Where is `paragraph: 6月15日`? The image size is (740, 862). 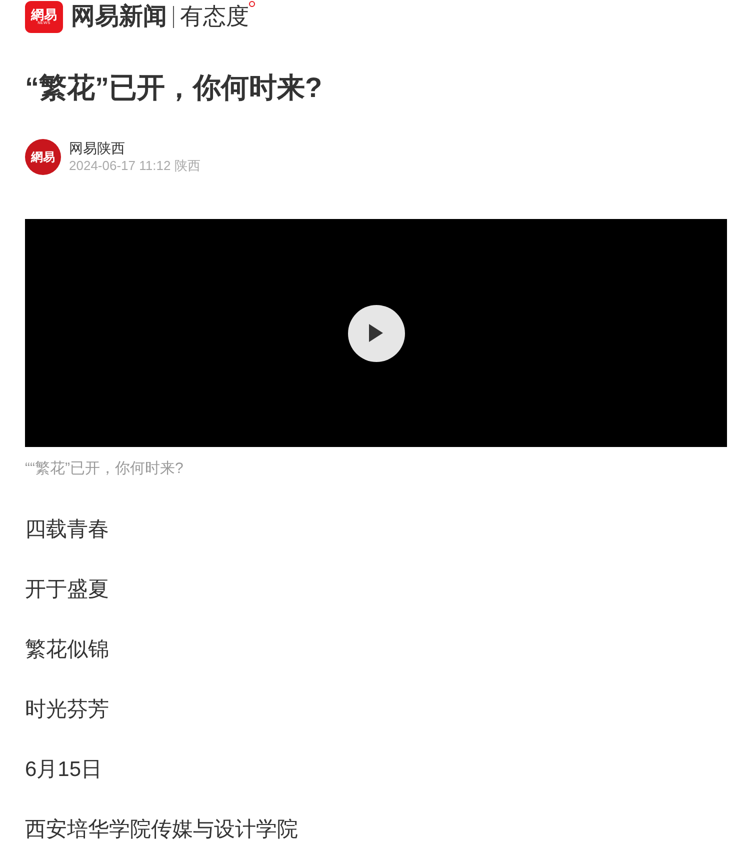 paragraph: 6月15日 is located at coordinates (64, 770).